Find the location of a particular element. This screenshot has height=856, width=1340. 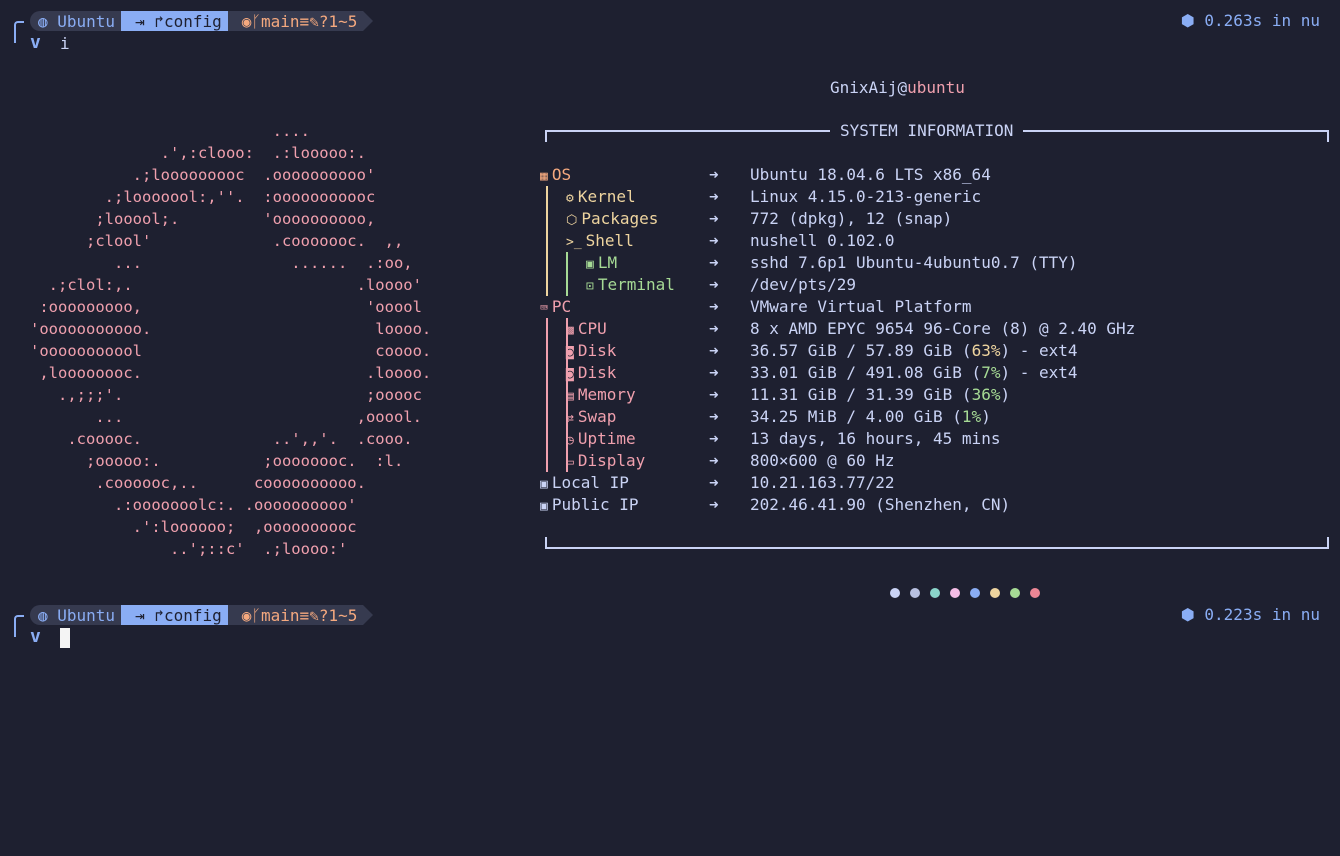

info-label: ◷ Uptime is located at coordinates (601, 439).